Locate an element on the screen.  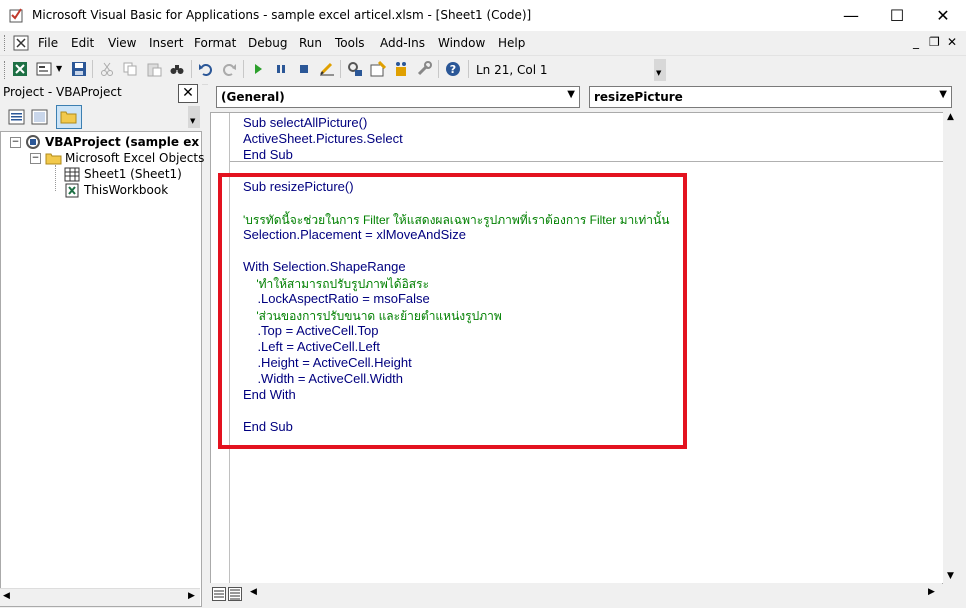
menu-add-ins: Add-Ins is located at coordinates (402, 43).